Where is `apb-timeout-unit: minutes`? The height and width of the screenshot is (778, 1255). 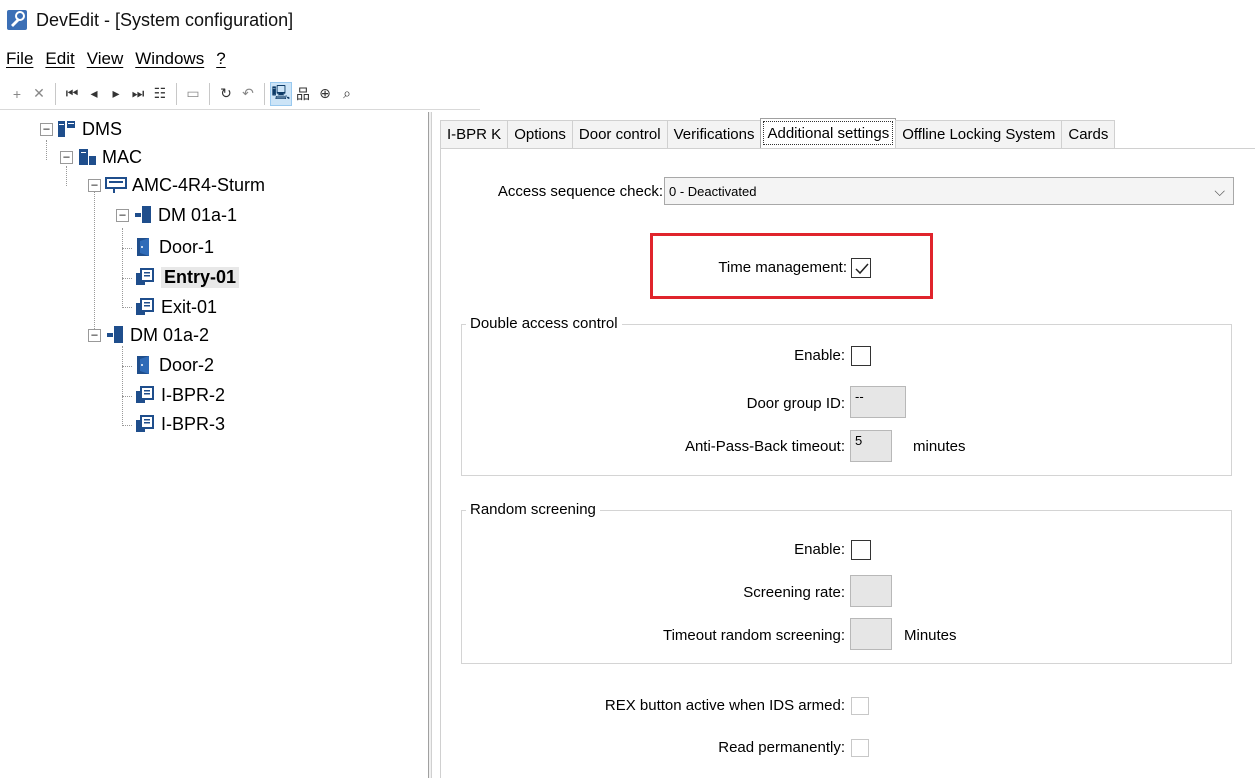
apb-timeout-unit: minutes is located at coordinates (939, 446).